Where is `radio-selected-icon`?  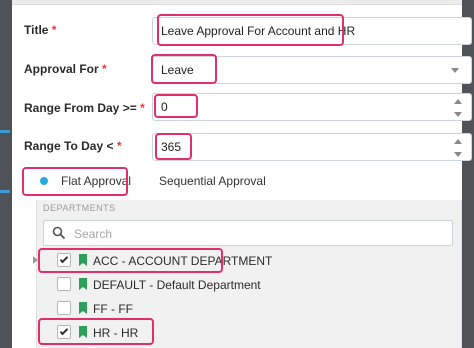
radio-selected-icon is located at coordinates (44, 181).